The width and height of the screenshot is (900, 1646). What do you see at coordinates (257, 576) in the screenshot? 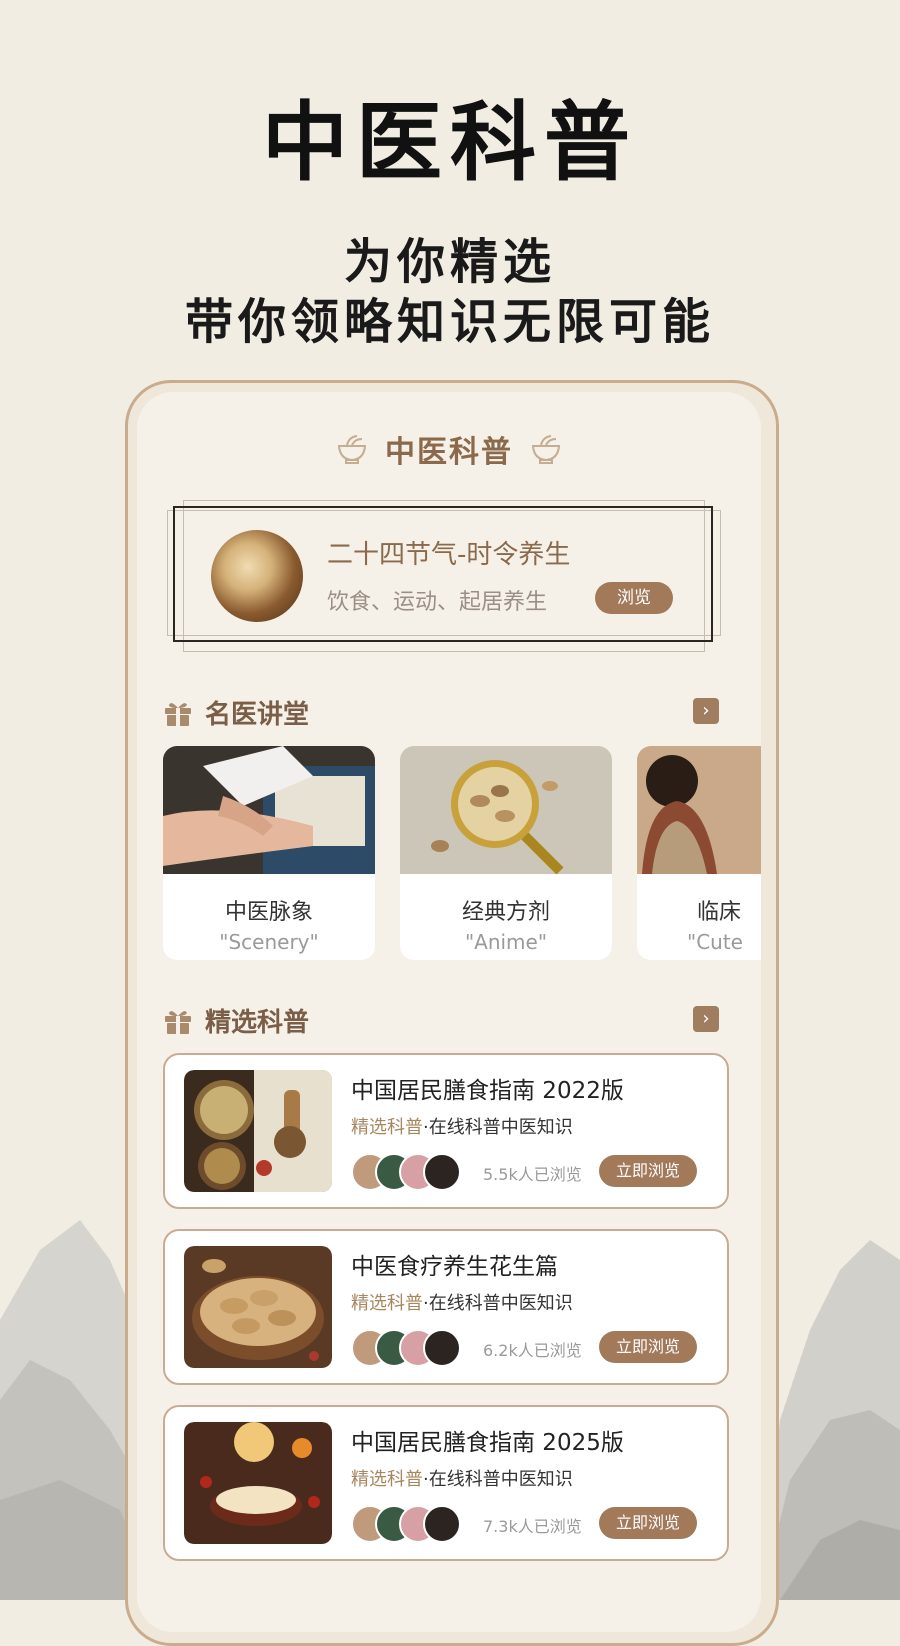
I see `herb-image` at bounding box center [257, 576].